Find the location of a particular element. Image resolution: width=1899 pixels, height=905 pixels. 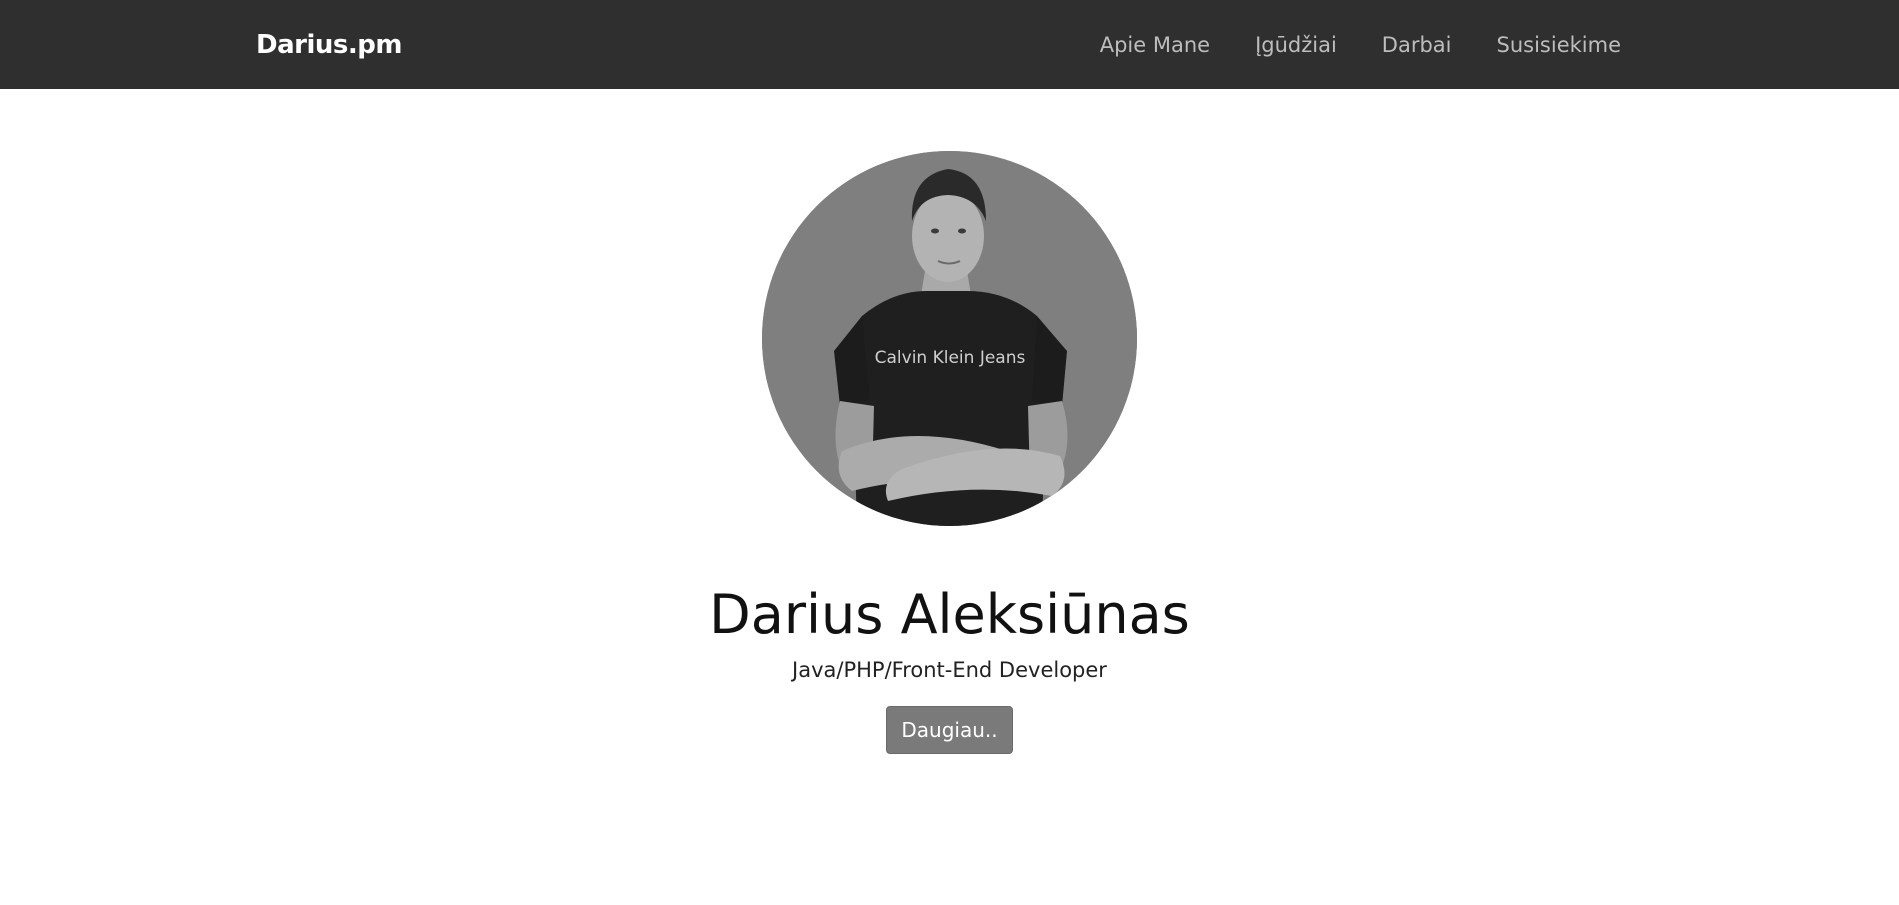

nav-link-igudziai: Įgūdžiai is located at coordinates (1296, 45).